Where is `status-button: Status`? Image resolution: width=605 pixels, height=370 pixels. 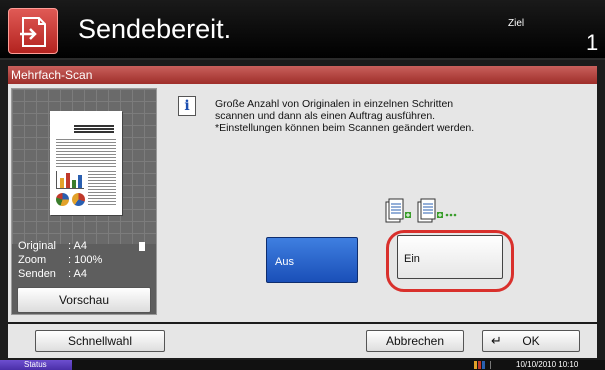
status-button: Status is located at coordinates (36, 365).